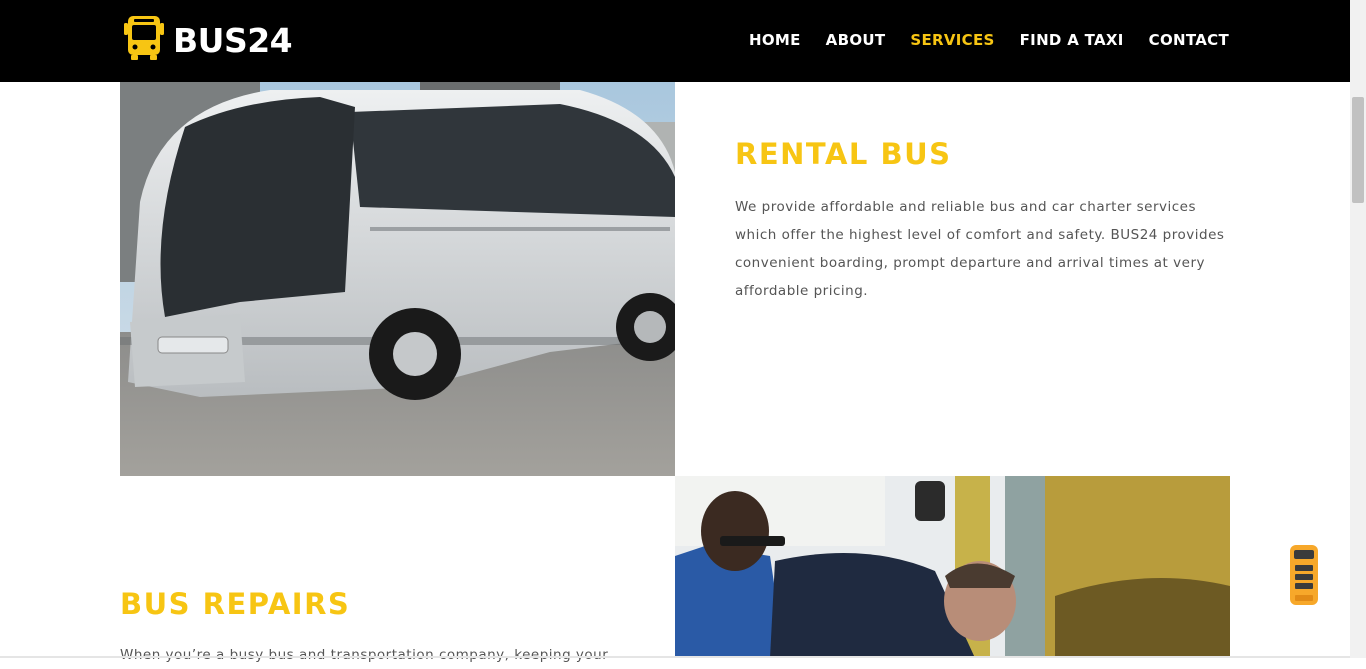 This screenshot has height=669, width=1366. Describe the element at coordinates (952, 567) in the screenshot. I see `bus-repairs-image` at that location.